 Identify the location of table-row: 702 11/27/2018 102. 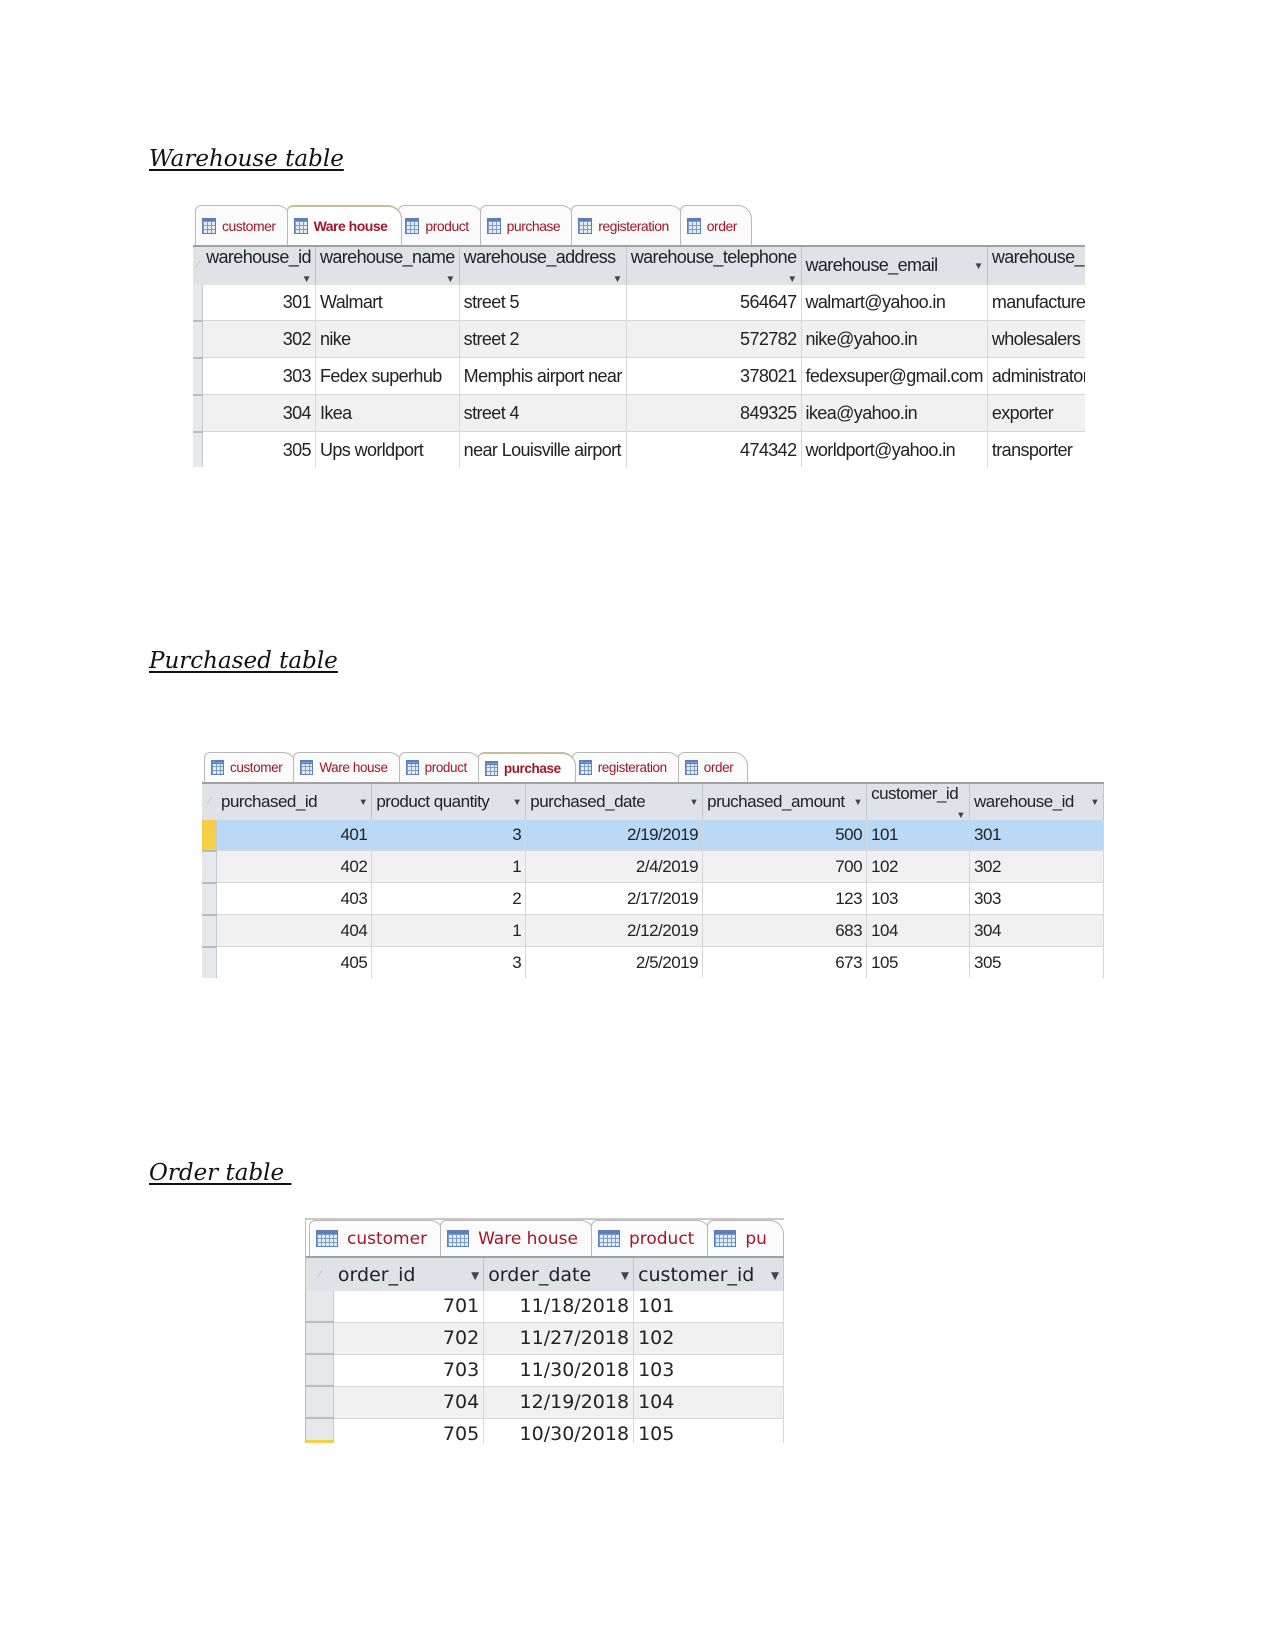
(545, 1338).